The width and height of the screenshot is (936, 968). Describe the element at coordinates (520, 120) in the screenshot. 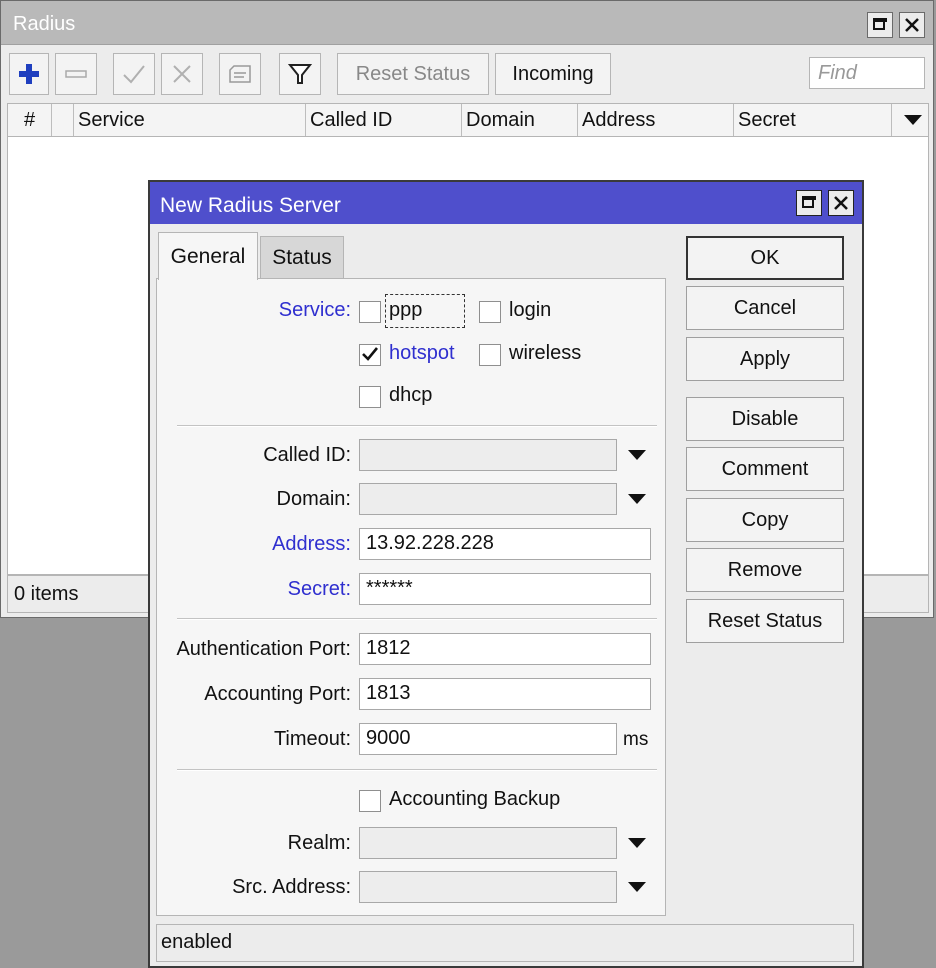

I see `column-header-domain: Domain` at that location.